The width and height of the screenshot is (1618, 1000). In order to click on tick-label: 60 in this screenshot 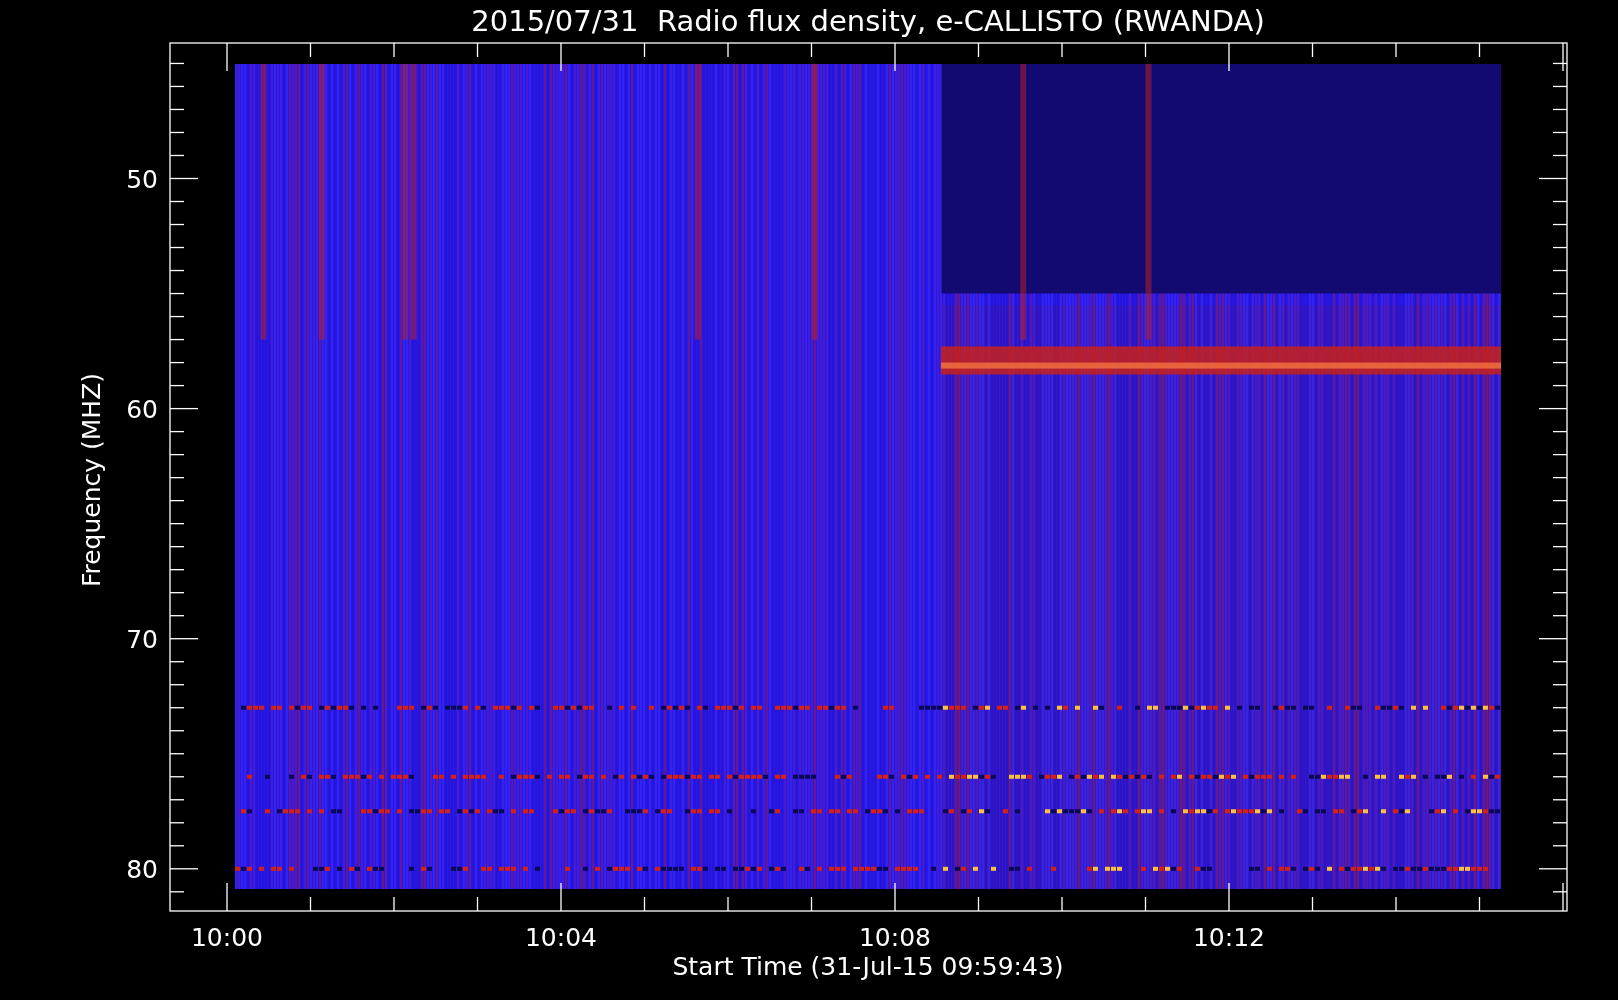, I will do `click(142, 409)`.